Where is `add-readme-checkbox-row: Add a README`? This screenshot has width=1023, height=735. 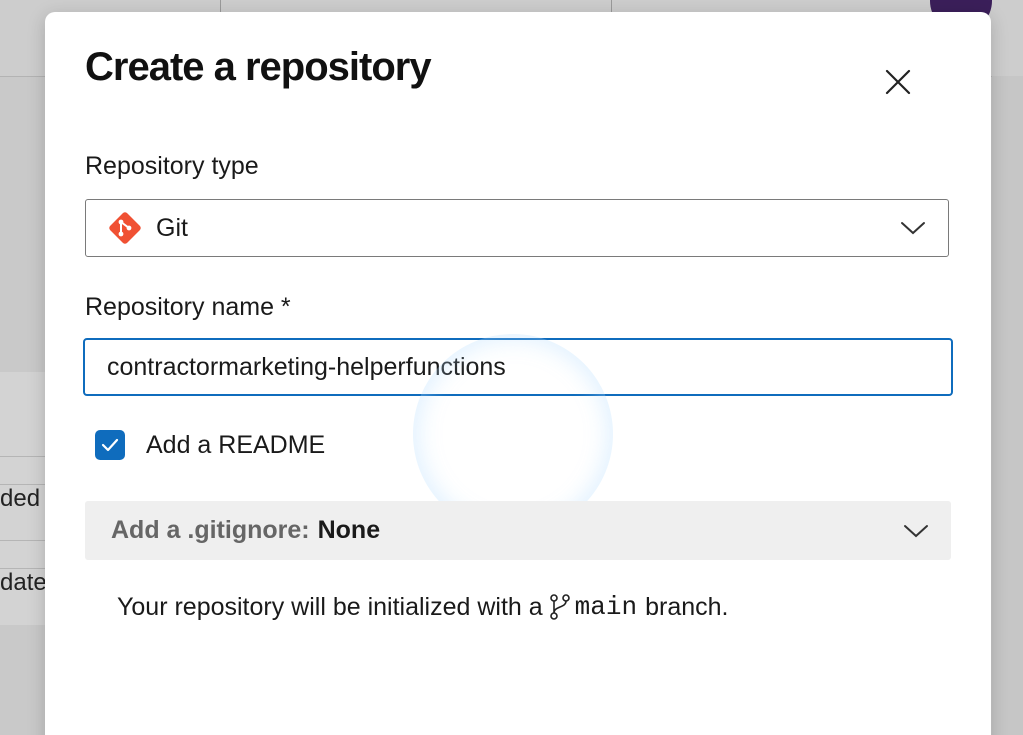
add-readme-checkbox-row: Add a README is located at coordinates (210, 445).